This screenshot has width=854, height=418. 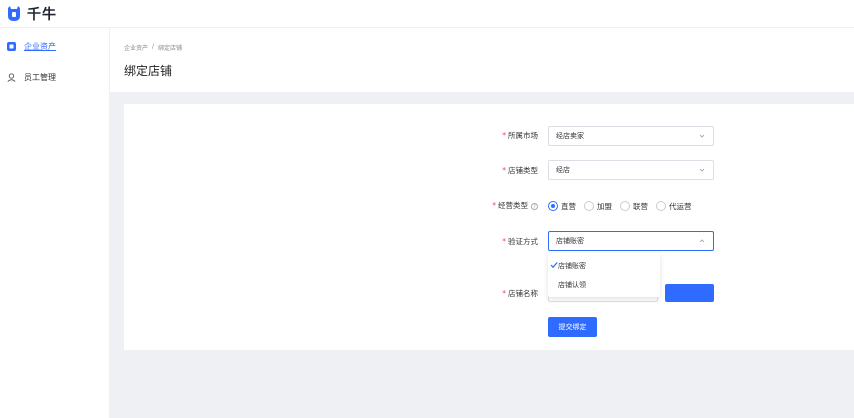 I want to click on radio-joint: 联营, so click(x=634, y=206).